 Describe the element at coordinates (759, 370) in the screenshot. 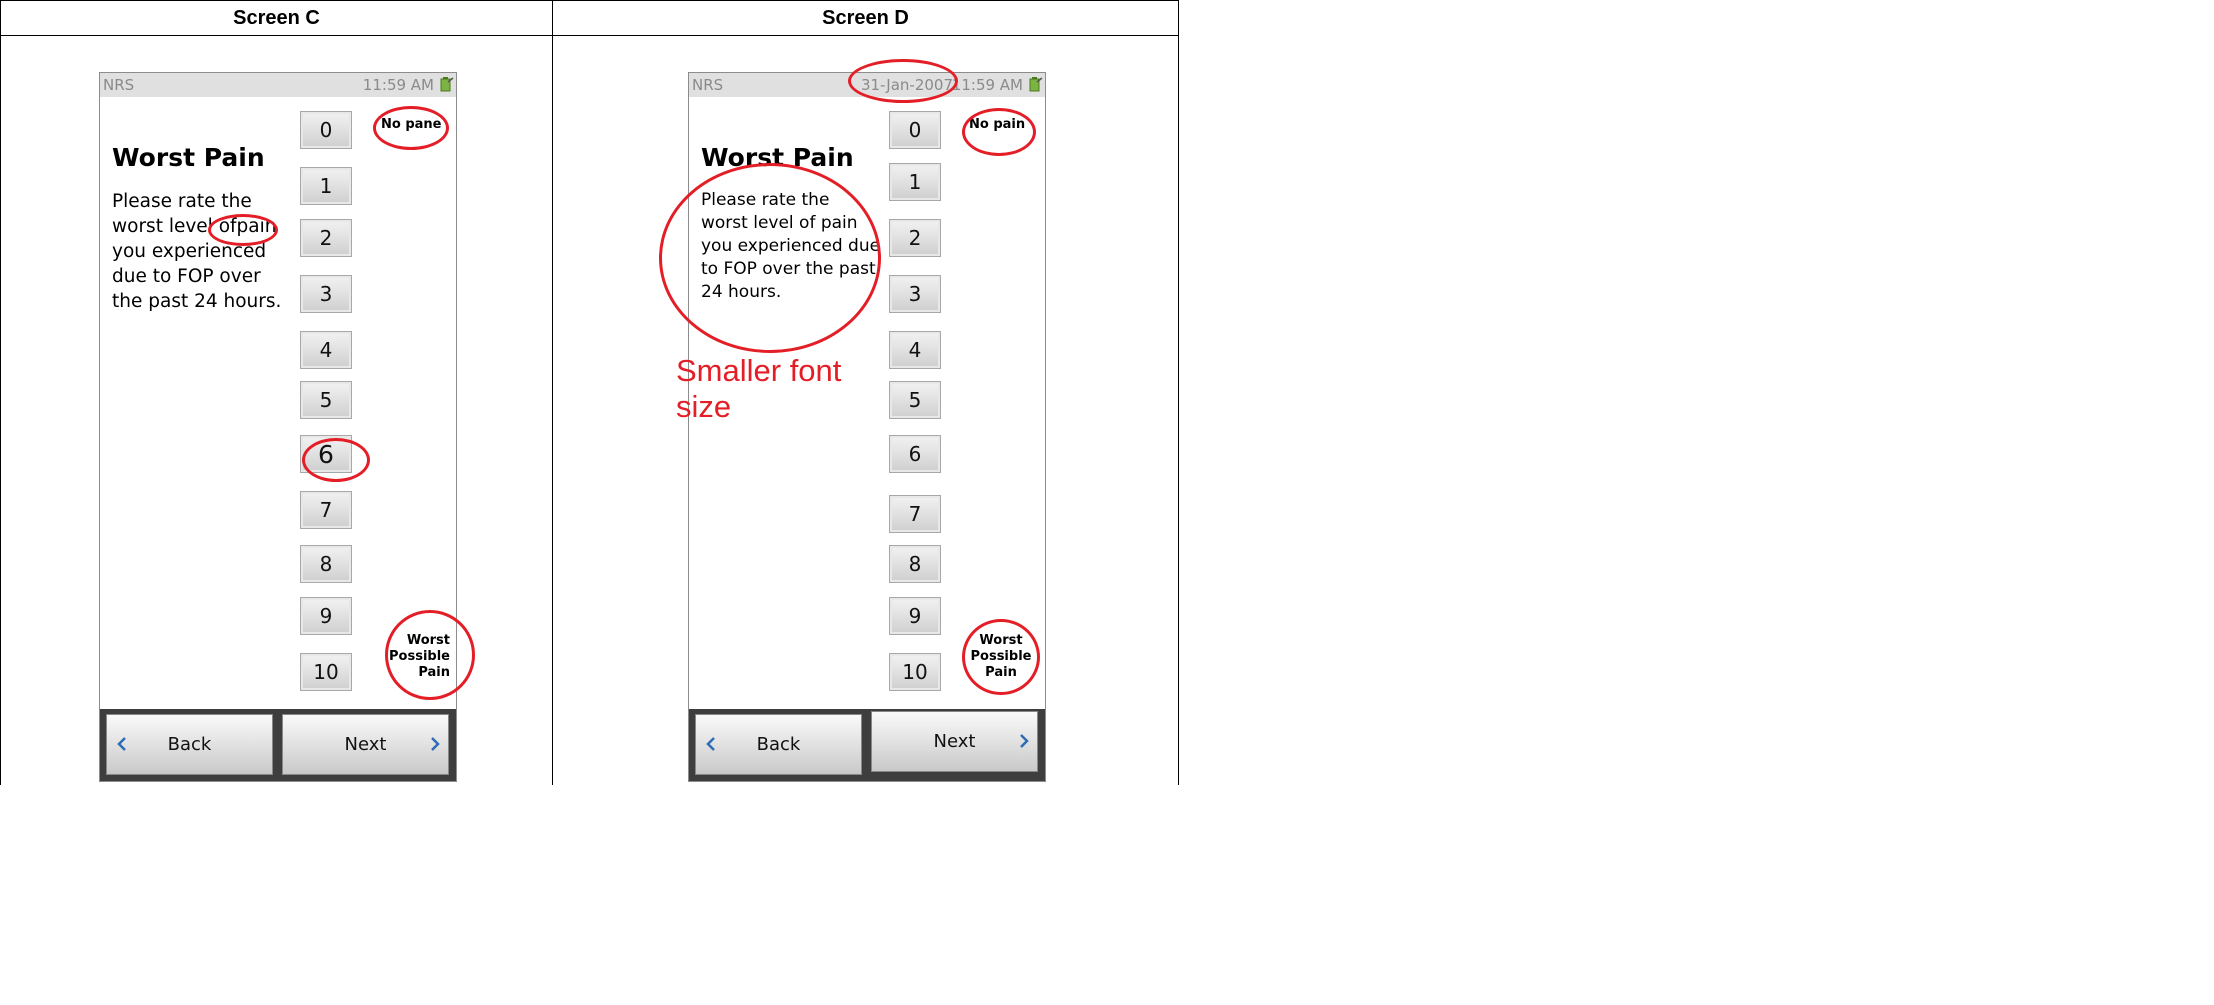

I see `note-line: Smaller font` at that location.